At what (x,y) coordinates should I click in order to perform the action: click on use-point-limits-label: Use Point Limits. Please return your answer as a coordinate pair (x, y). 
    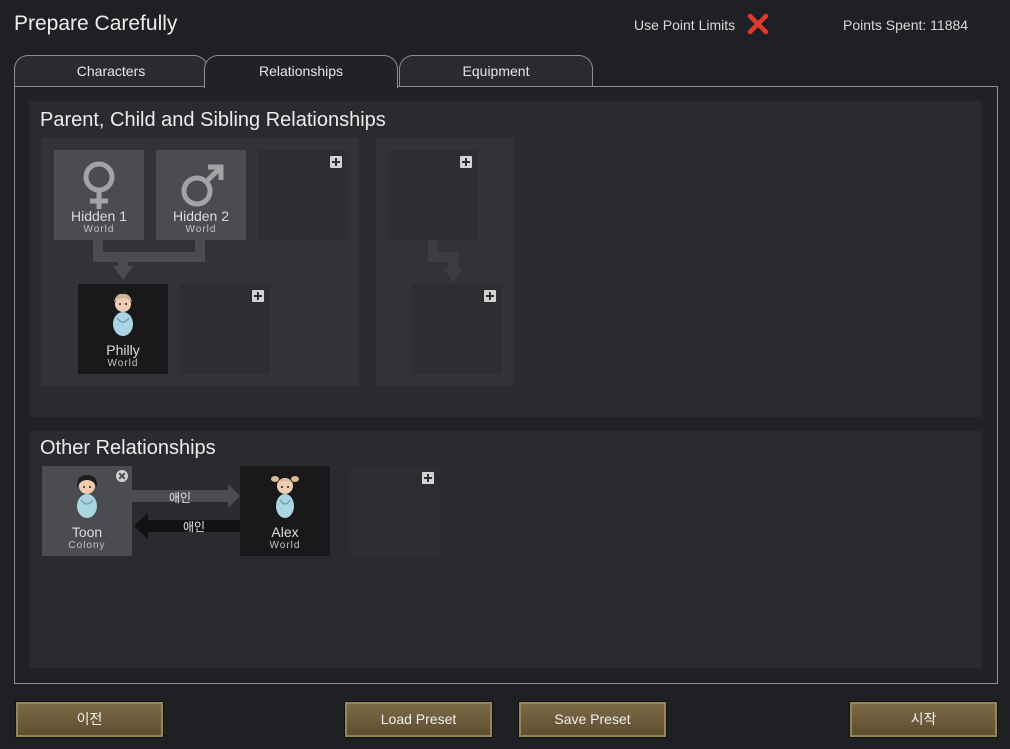
    Looking at the image, I should click on (685, 25).